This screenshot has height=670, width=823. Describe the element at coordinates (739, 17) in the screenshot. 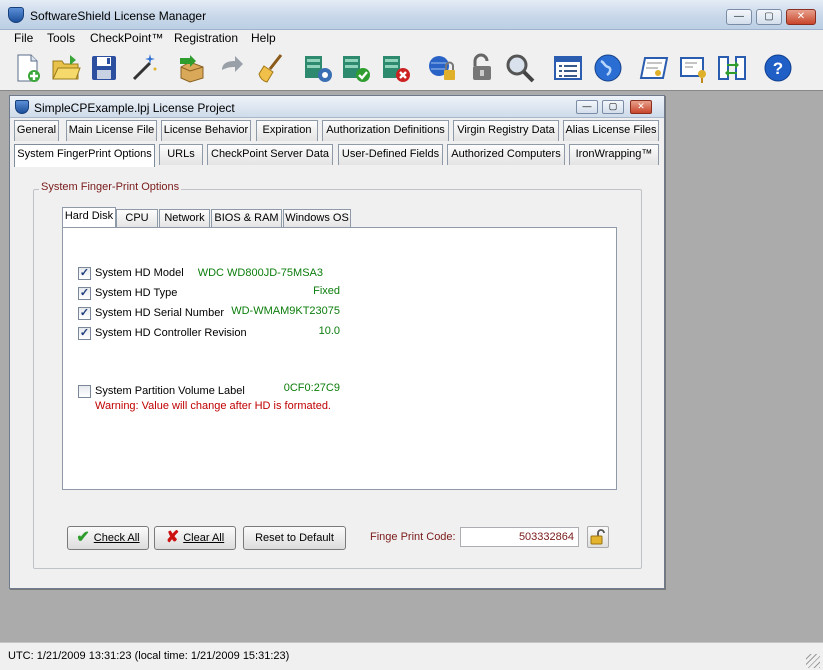

I see `minimize-button: —` at that location.